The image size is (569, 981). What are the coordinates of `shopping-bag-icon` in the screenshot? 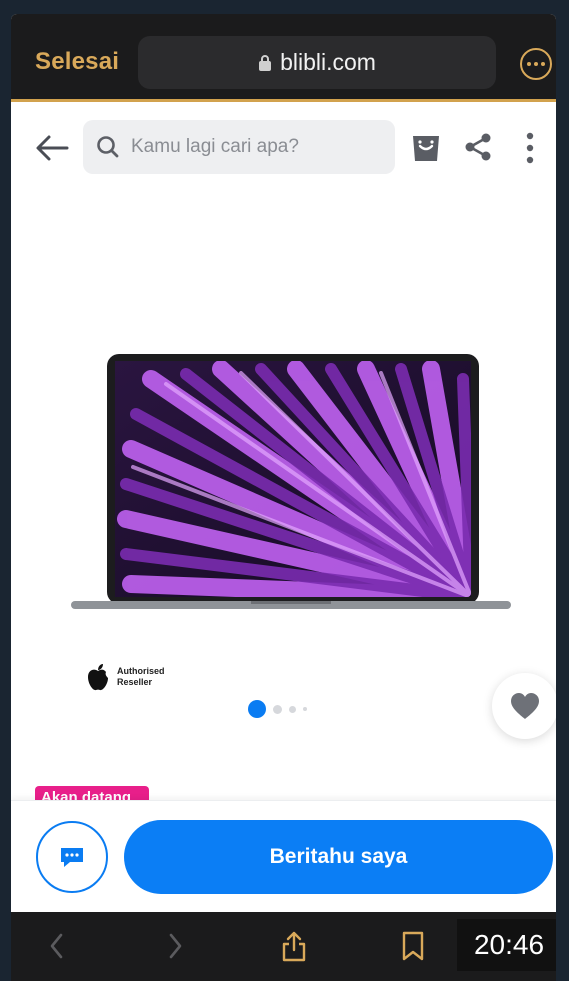 It's located at (426, 148).